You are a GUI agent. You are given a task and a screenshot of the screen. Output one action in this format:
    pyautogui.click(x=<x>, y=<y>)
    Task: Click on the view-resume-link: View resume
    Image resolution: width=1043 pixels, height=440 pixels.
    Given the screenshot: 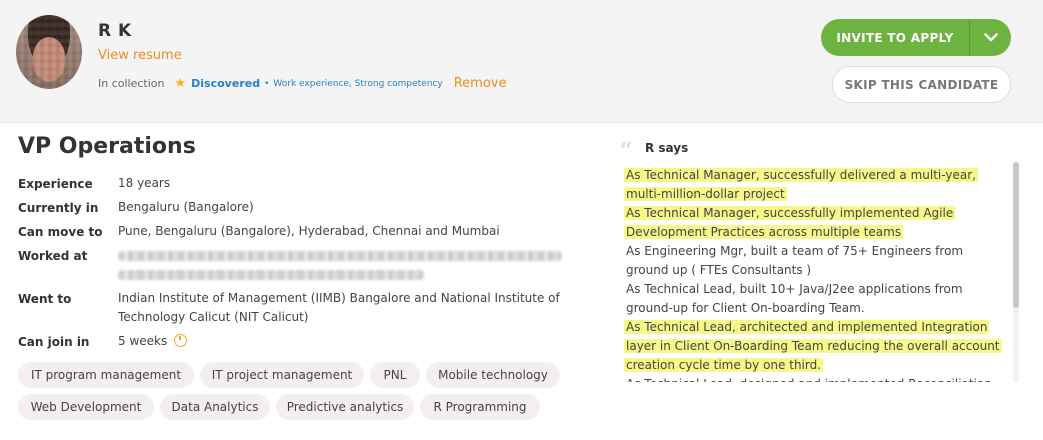 What is the action you would take?
    pyautogui.click(x=140, y=55)
    